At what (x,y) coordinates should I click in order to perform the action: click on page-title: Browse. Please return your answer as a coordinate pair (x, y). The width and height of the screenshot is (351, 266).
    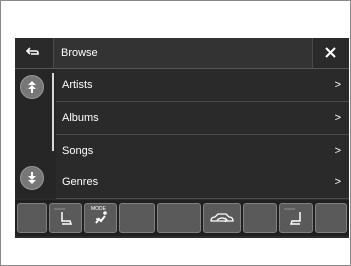
    Looking at the image, I should click on (79, 53).